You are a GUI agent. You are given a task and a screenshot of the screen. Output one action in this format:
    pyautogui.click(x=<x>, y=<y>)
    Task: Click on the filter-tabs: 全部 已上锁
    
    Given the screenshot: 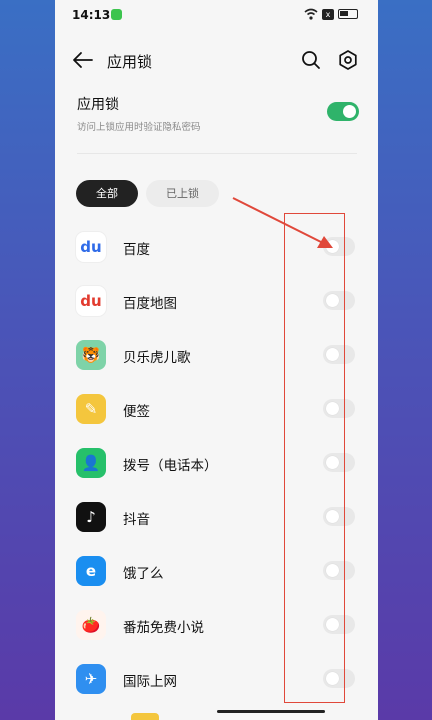 What is the action you would take?
    pyautogui.click(x=147, y=193)
    